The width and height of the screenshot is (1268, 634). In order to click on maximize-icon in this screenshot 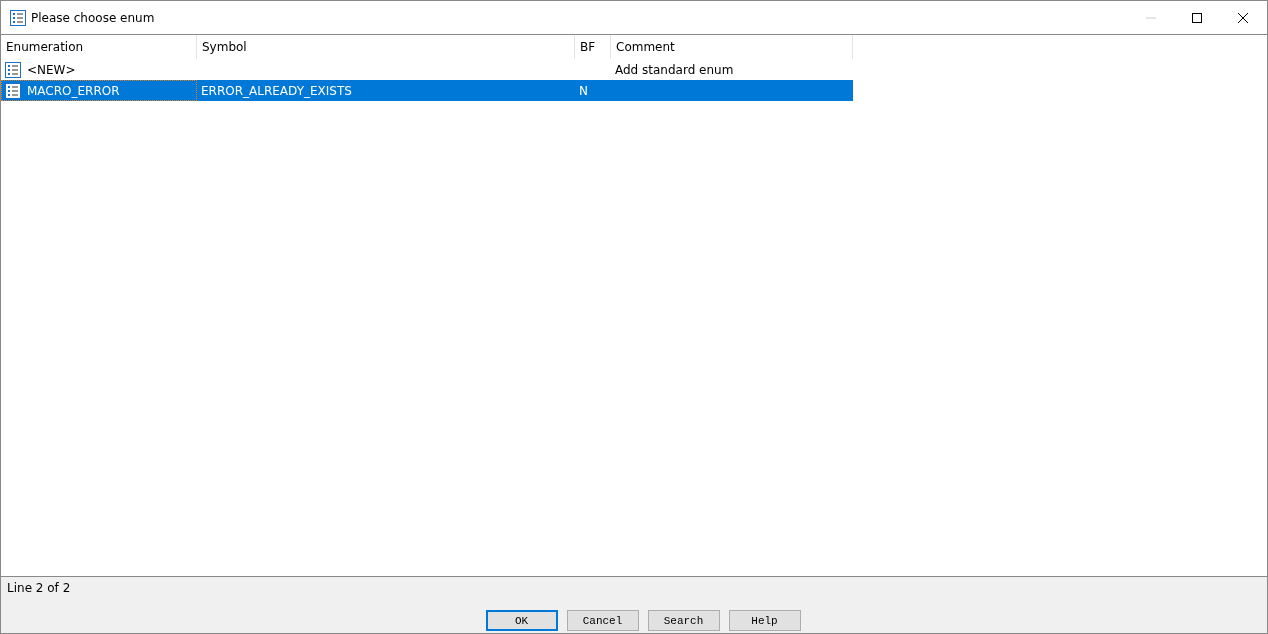, I will do `click(1197, 17)`.